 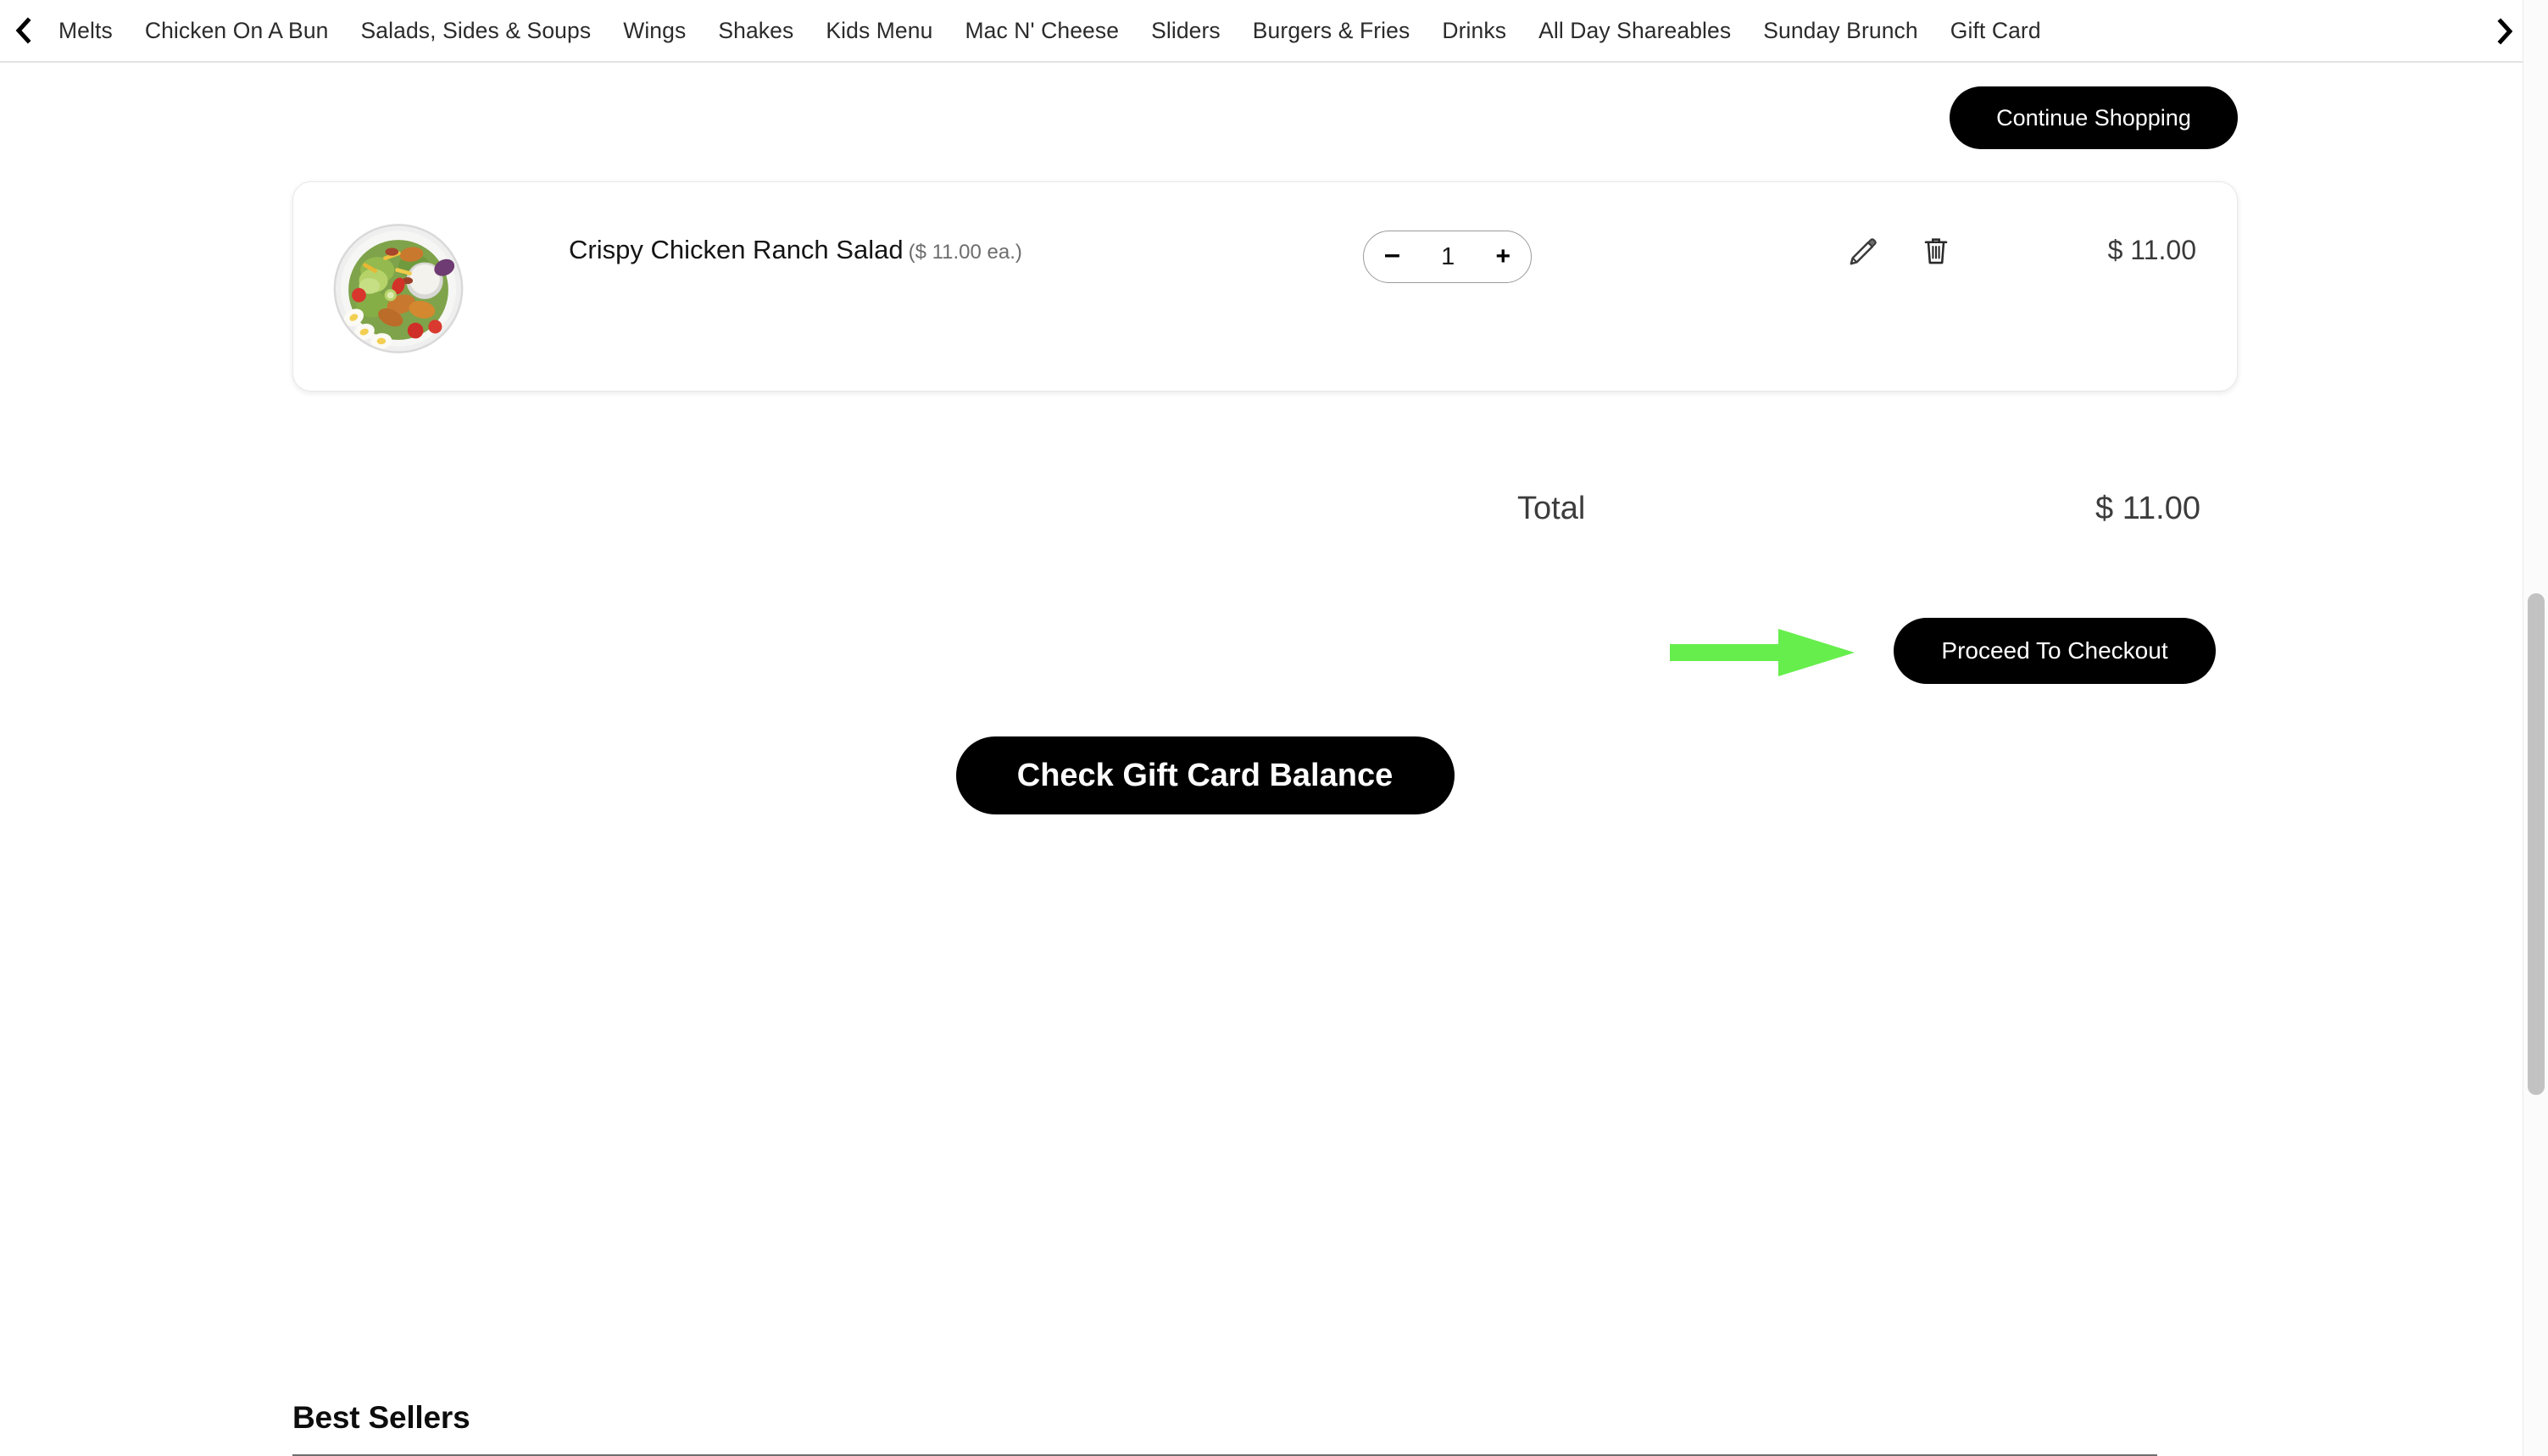 I want to click on chevron-right-icon, so click(x=2504, y=32).